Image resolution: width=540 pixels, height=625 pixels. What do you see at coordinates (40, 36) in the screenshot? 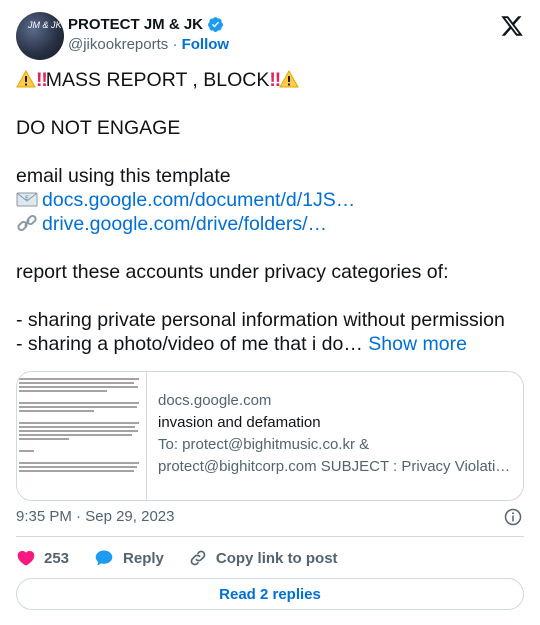
I see `avatar: JM & JK` at bounding box center [40, 36].